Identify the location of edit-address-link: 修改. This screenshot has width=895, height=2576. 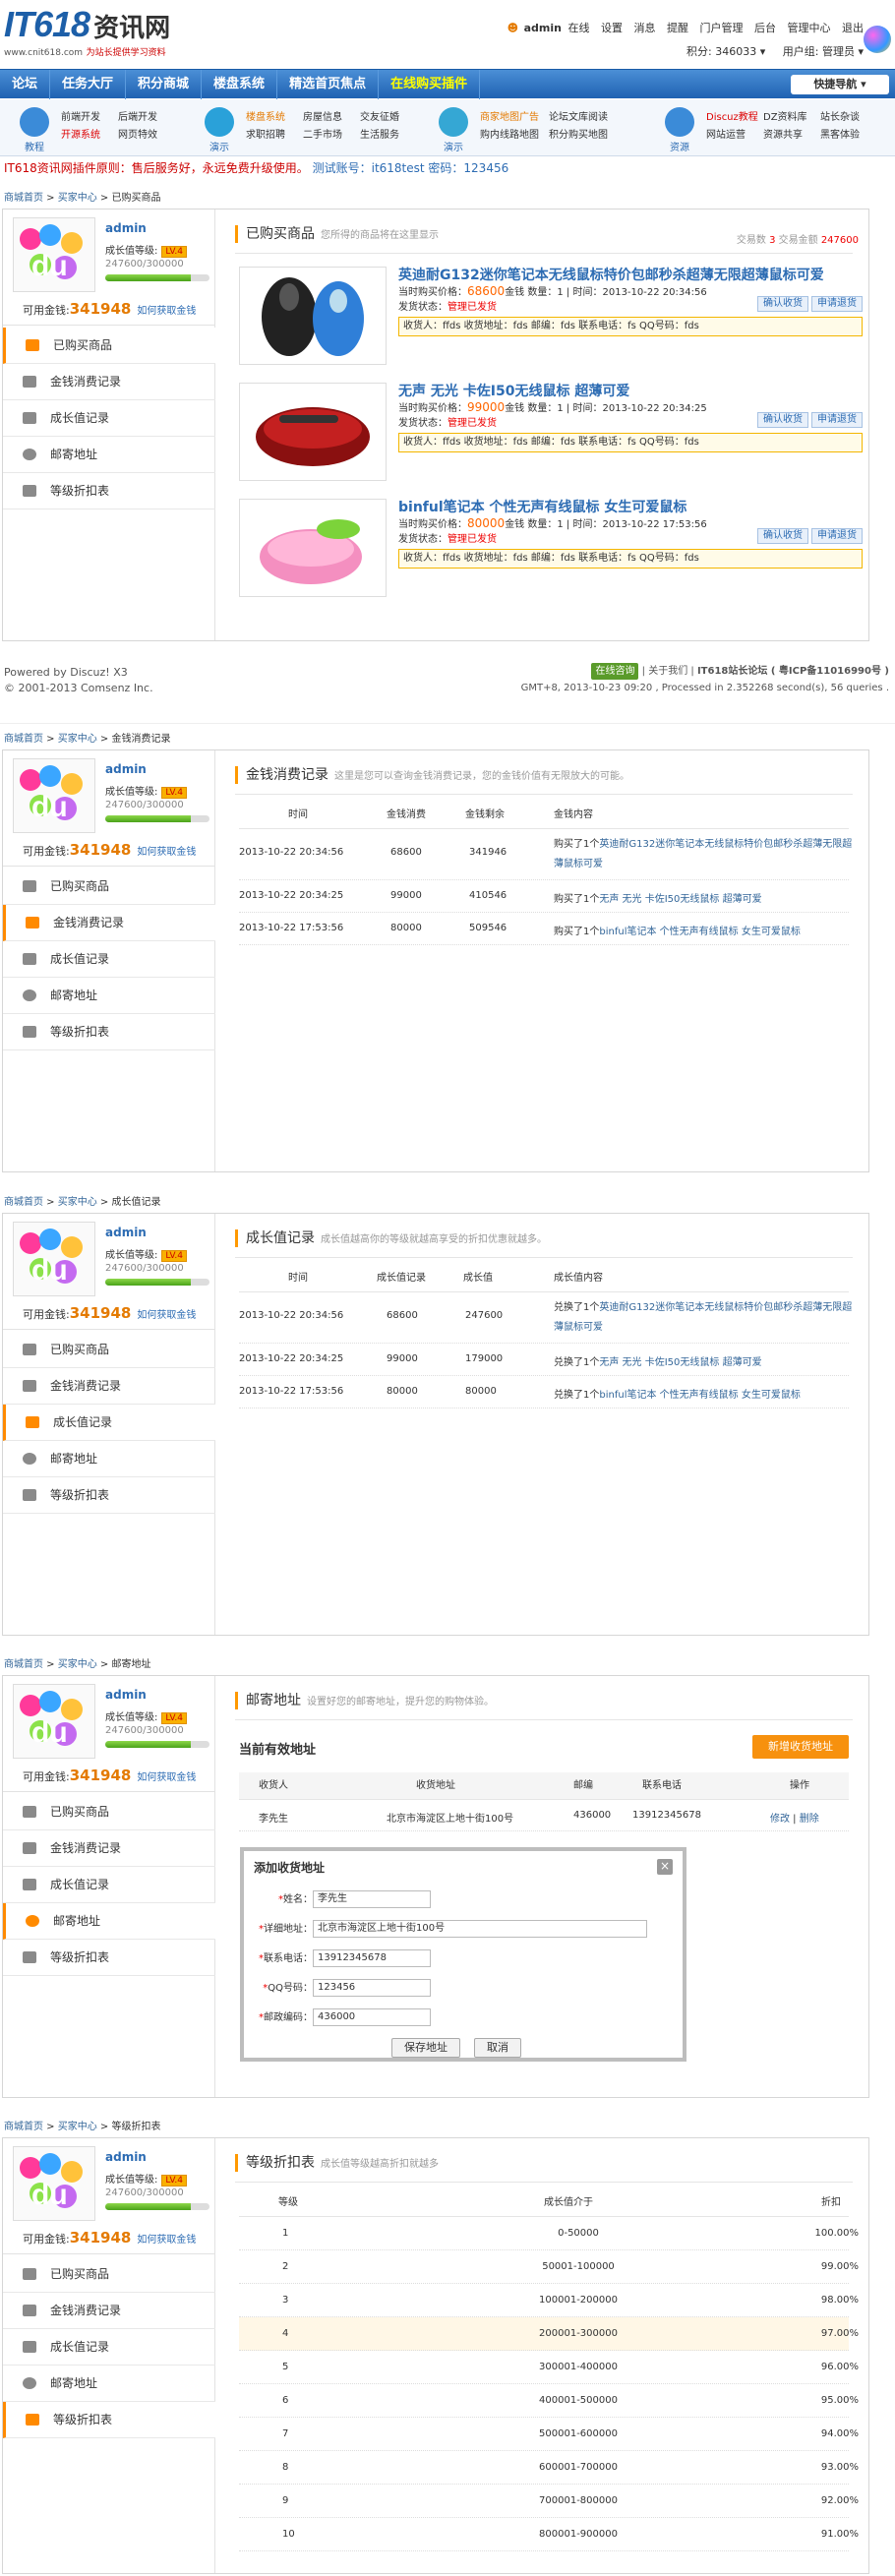
(780, 1819).